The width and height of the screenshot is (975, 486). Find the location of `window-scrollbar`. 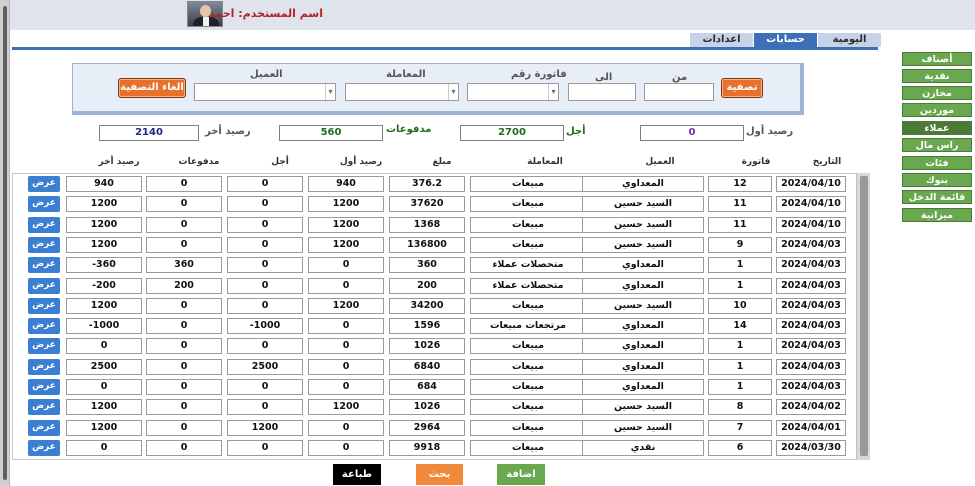

window-scrollbar is located at coordinates (5, 243).